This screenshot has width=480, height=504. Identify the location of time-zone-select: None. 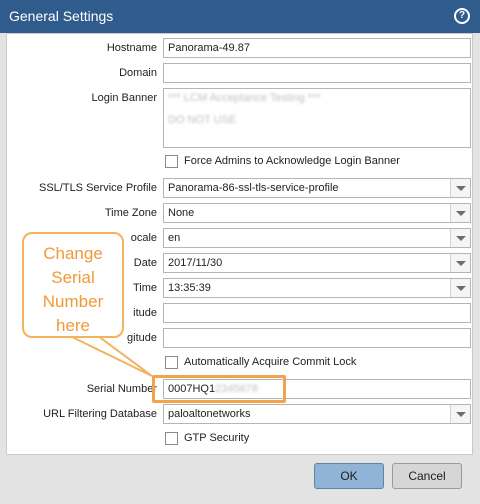
(317, 213).